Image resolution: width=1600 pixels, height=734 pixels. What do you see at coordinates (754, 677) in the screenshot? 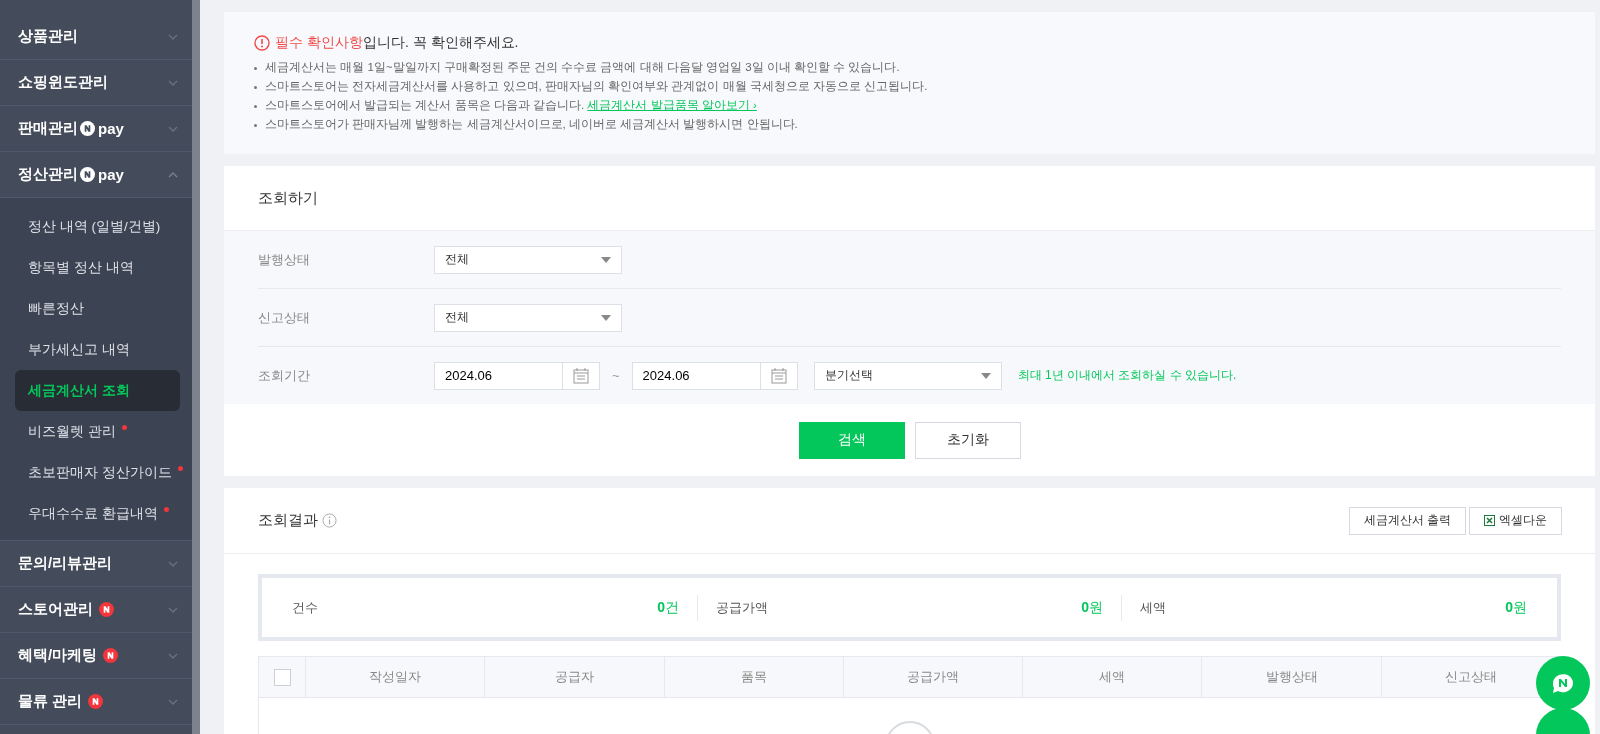
I see `column-header: 품목` at bounding box center [754, 677].